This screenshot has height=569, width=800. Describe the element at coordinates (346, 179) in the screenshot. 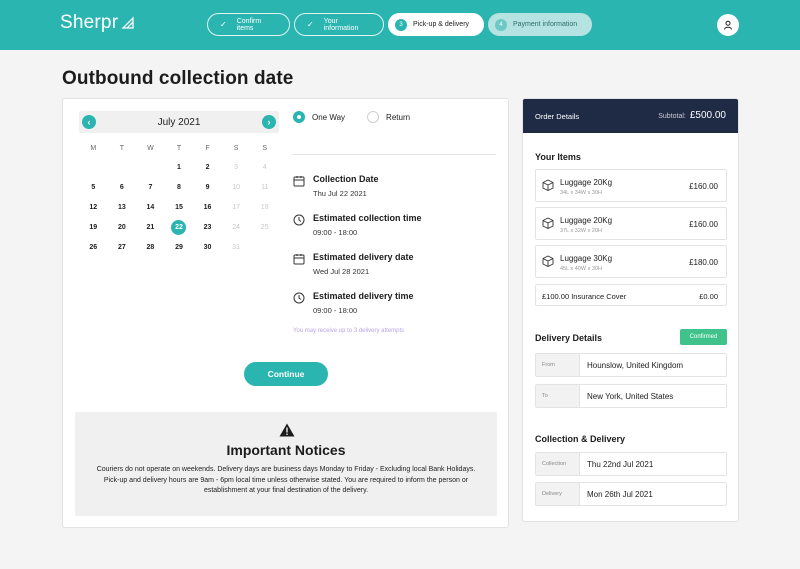

I see `collection-date-label: Collection Date` at that location.